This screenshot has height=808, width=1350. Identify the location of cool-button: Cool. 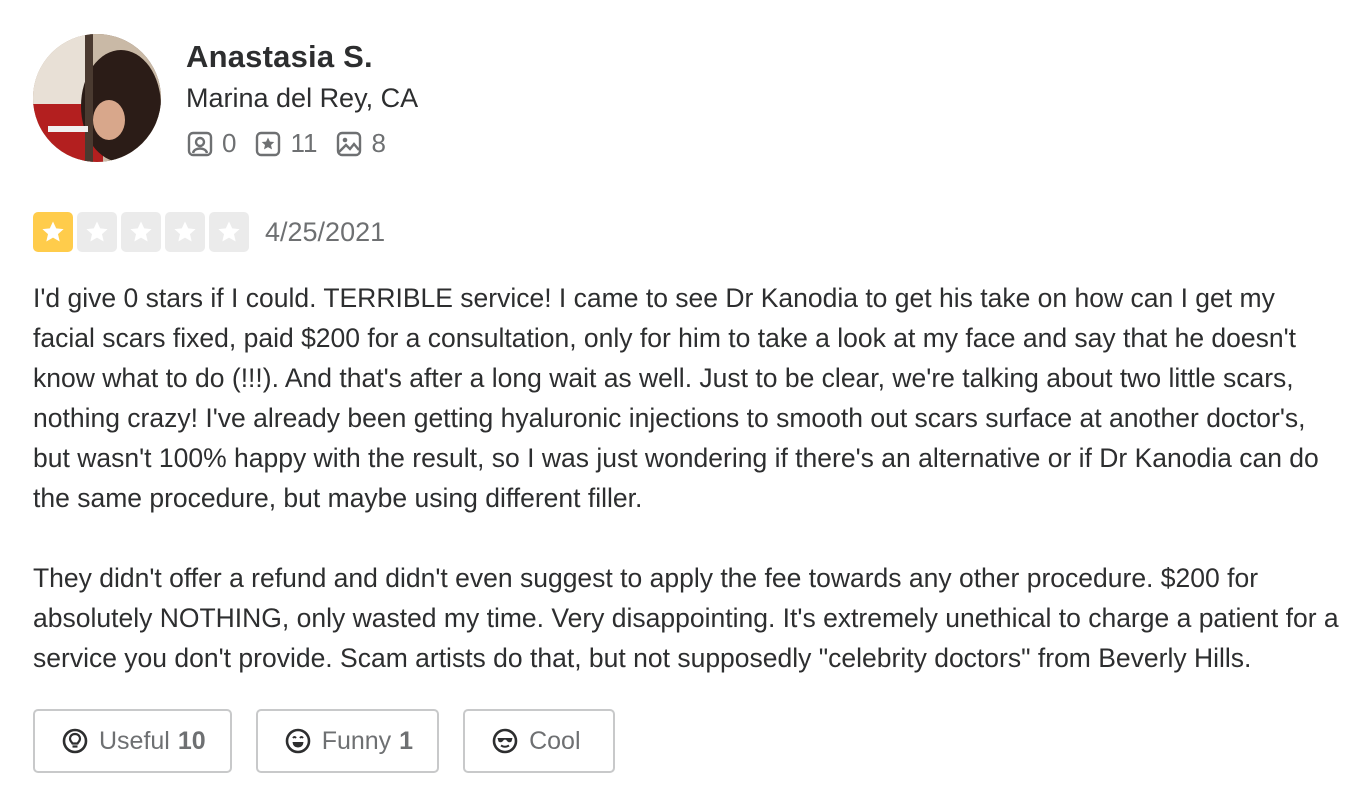
(539, 741).